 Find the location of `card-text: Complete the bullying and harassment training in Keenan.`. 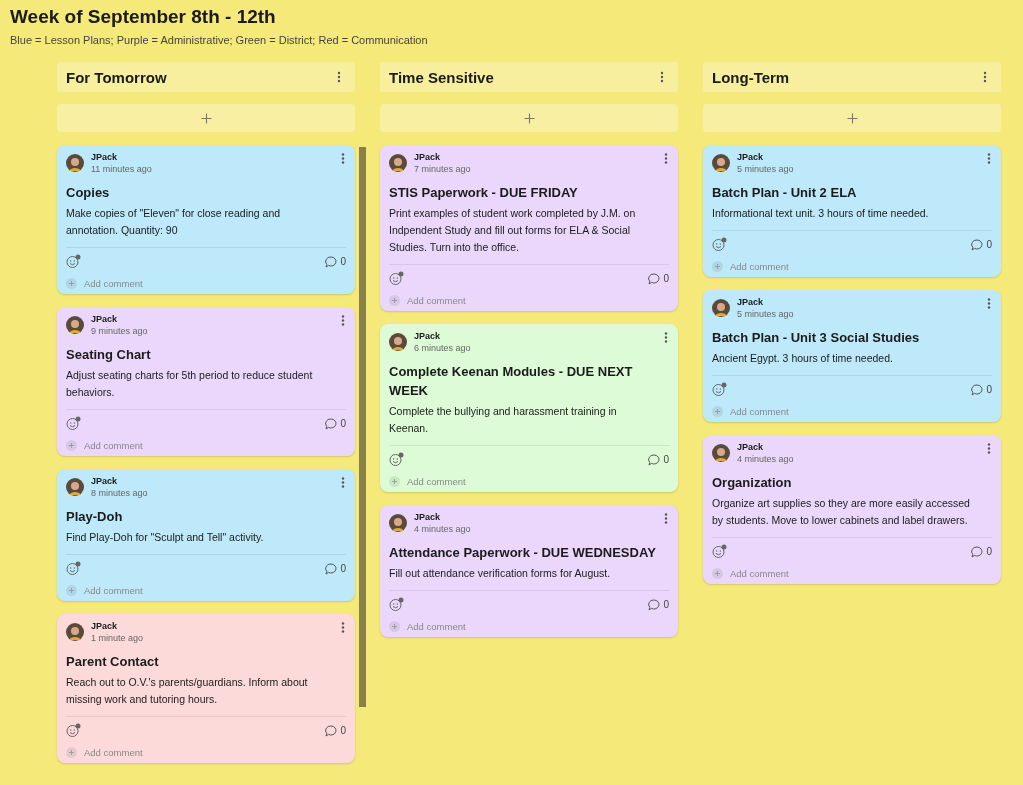

card-text: Complete the bullying and harassment training in Keenan. is located at coordinates (503, 420).